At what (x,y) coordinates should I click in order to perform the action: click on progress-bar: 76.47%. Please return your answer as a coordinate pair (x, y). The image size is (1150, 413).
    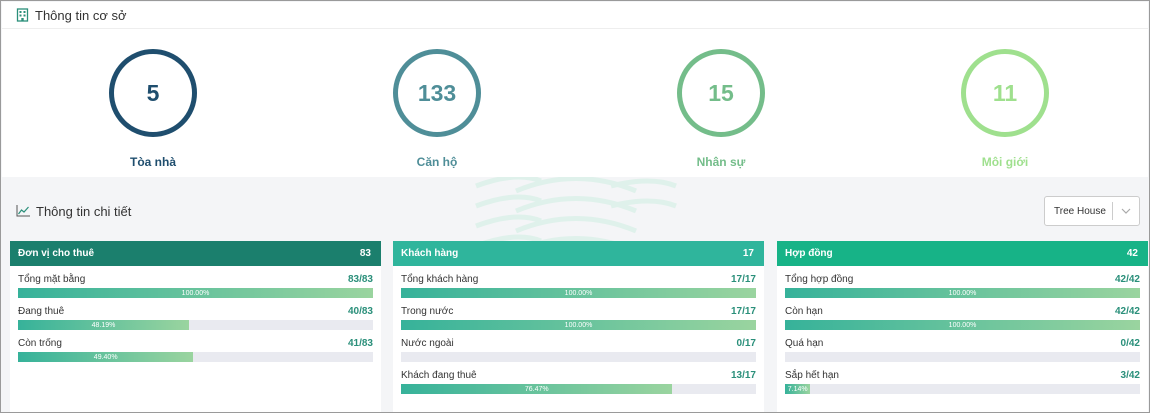
    Looking at the image, I should click on (578, 389).